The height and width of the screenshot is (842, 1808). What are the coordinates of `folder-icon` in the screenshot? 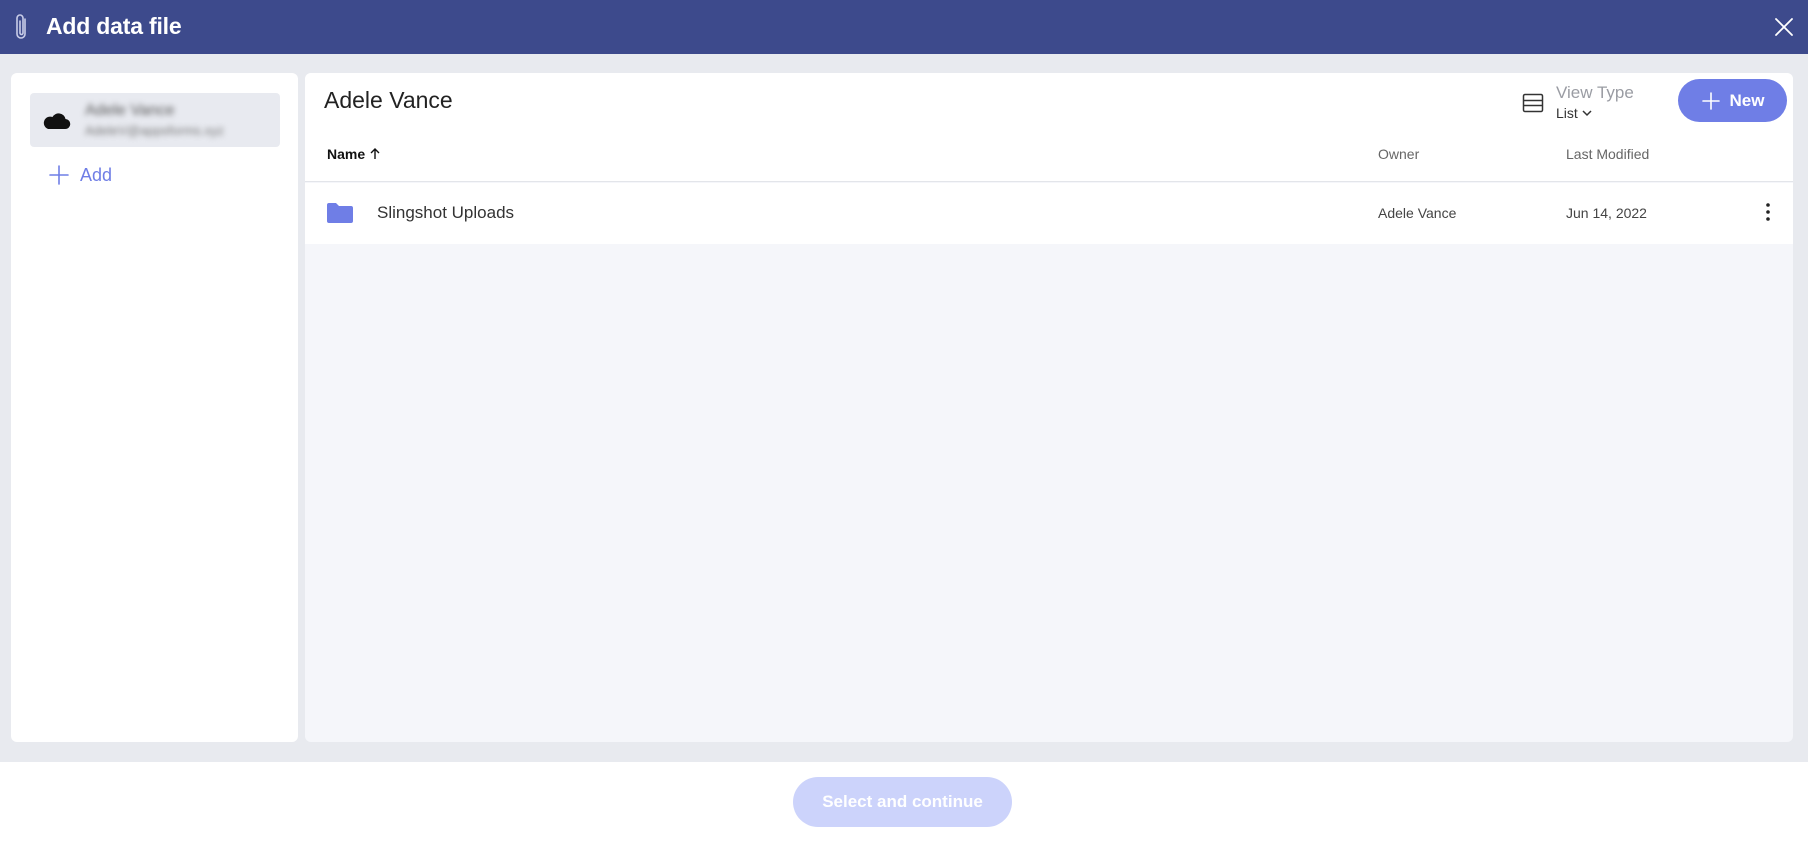 It's located at (340, 213).